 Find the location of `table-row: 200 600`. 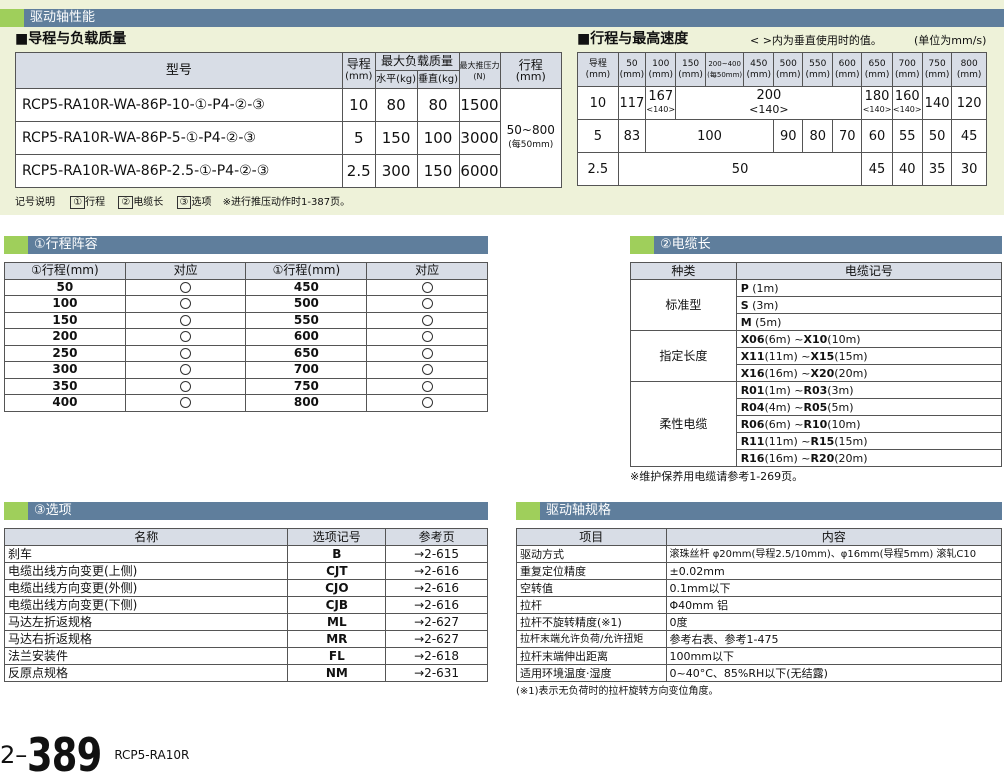

table-row: 200 600 is located at coordinates (246, 337).